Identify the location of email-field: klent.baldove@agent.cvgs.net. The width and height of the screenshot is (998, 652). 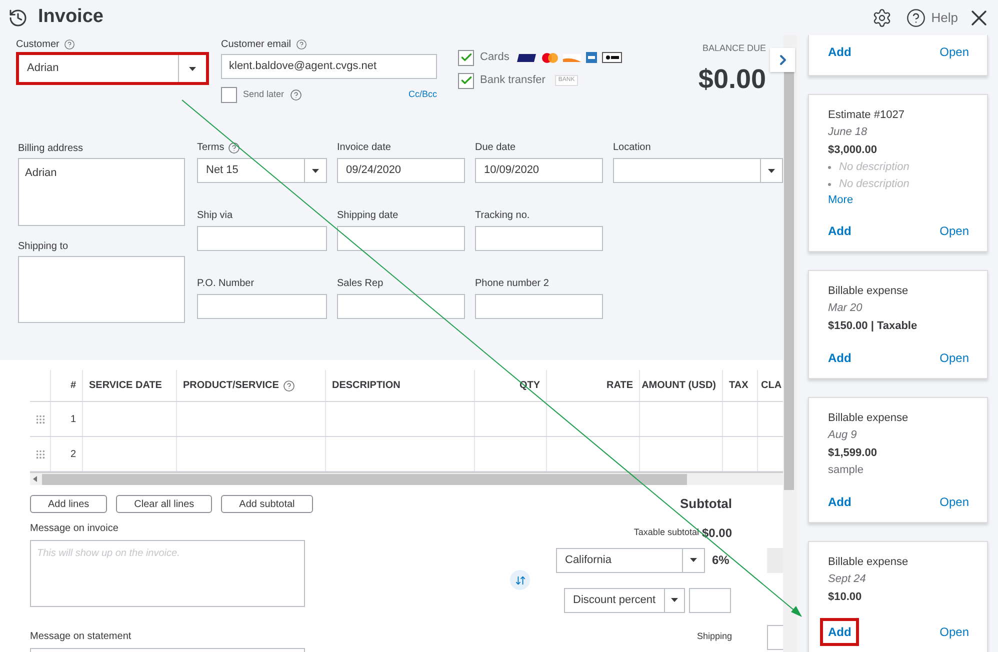
(329, 66).